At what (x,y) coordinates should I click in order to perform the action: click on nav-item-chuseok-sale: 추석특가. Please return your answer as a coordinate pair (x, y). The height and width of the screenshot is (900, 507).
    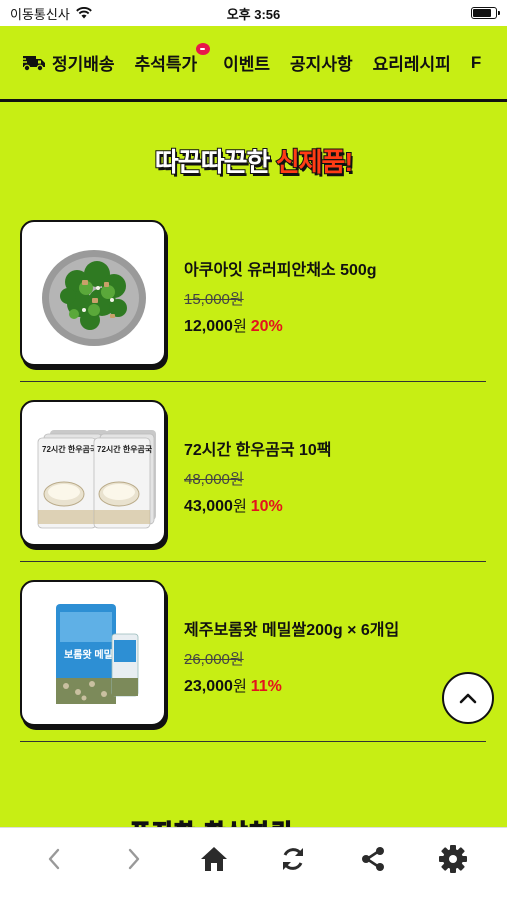
    Looking at the image, I should click on (172, 59).